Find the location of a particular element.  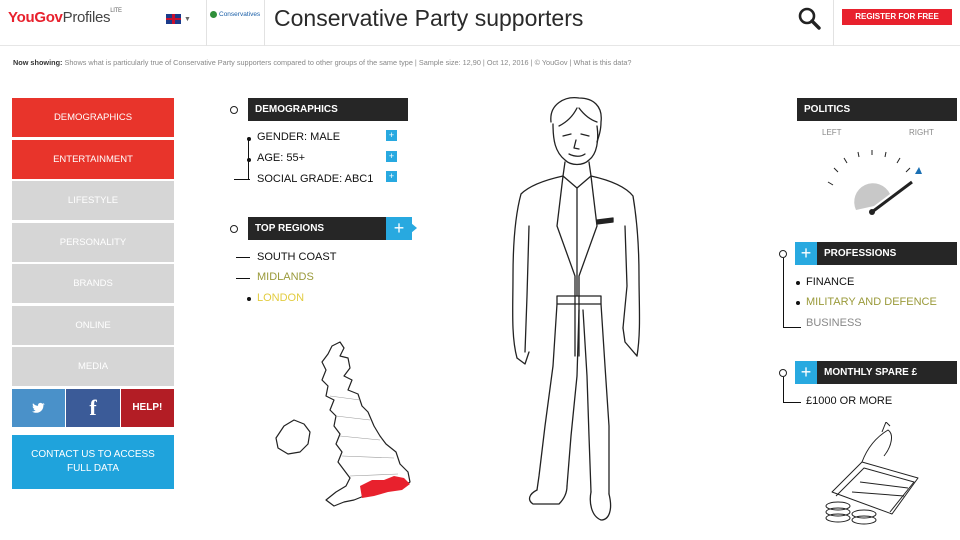

yougov-profiles-logo: YouGovProfilesLITE is located at coordinates (65, 17).